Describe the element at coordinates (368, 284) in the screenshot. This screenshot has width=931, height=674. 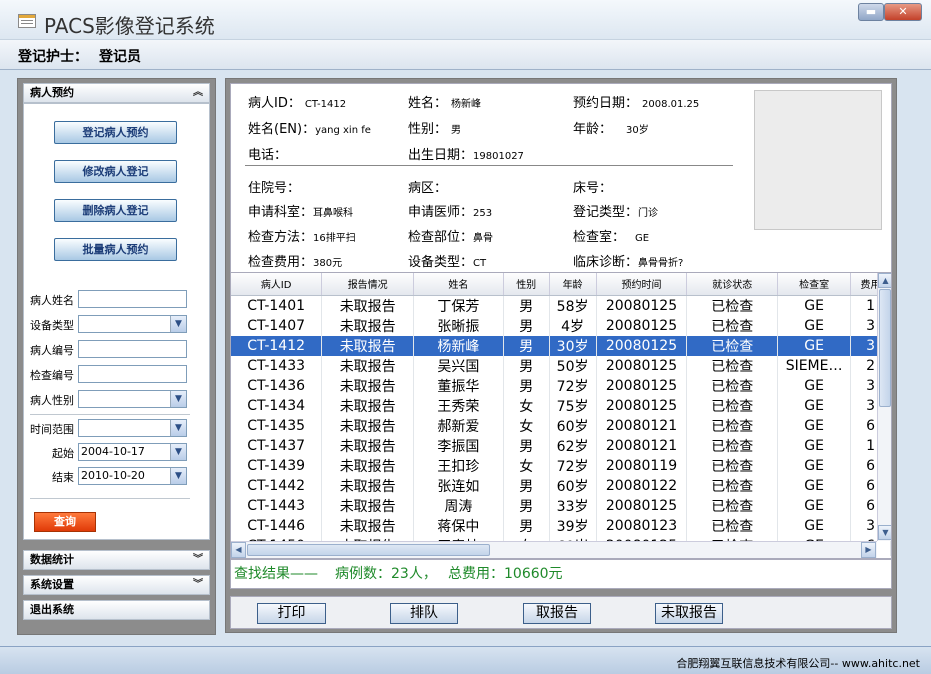
I see `column-header: 报告情况` at that location.